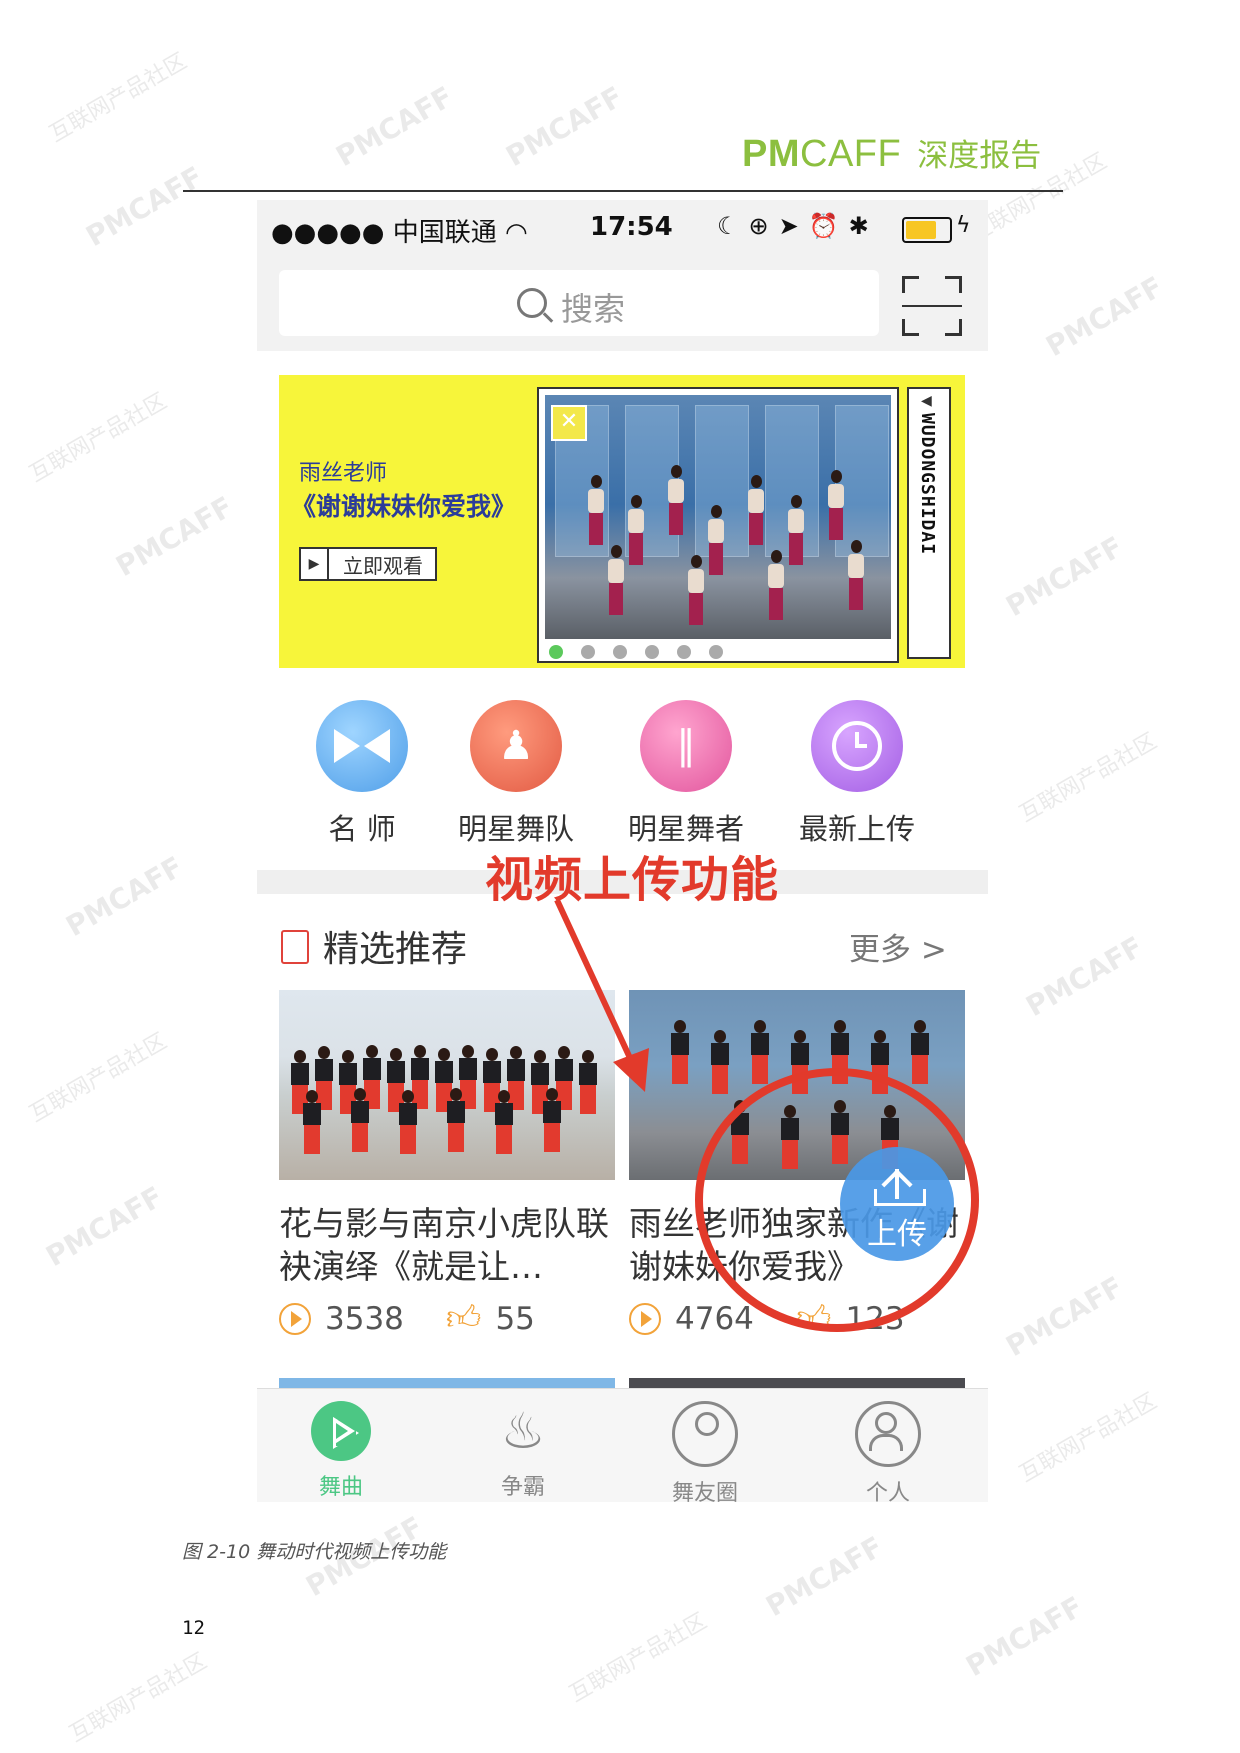  I want to click on report-title: 深度报告, so click(979, 156).